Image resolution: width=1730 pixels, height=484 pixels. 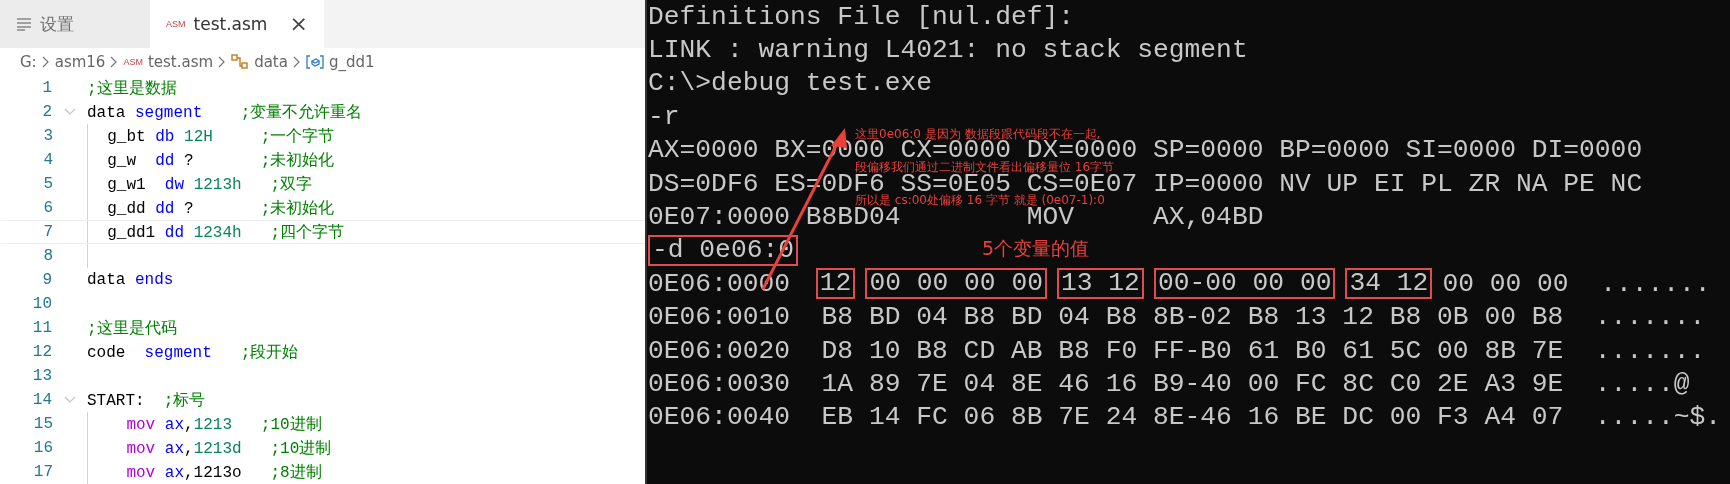 I want to click on code-line: mov ax,1213d ;10进制, so click(x=228, y=448).